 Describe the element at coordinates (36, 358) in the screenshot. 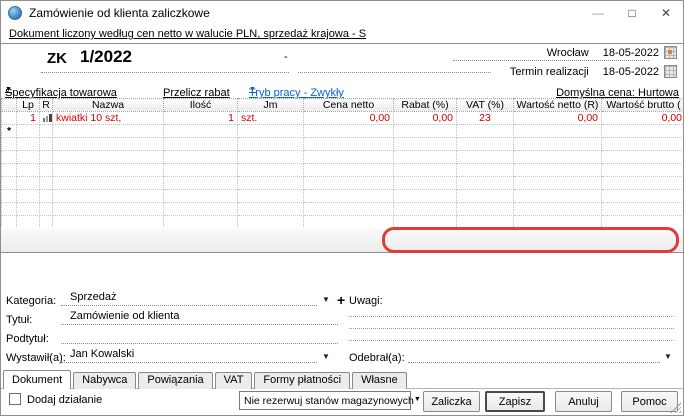

I see `issuer-label: Wystawił(a):` at that location.